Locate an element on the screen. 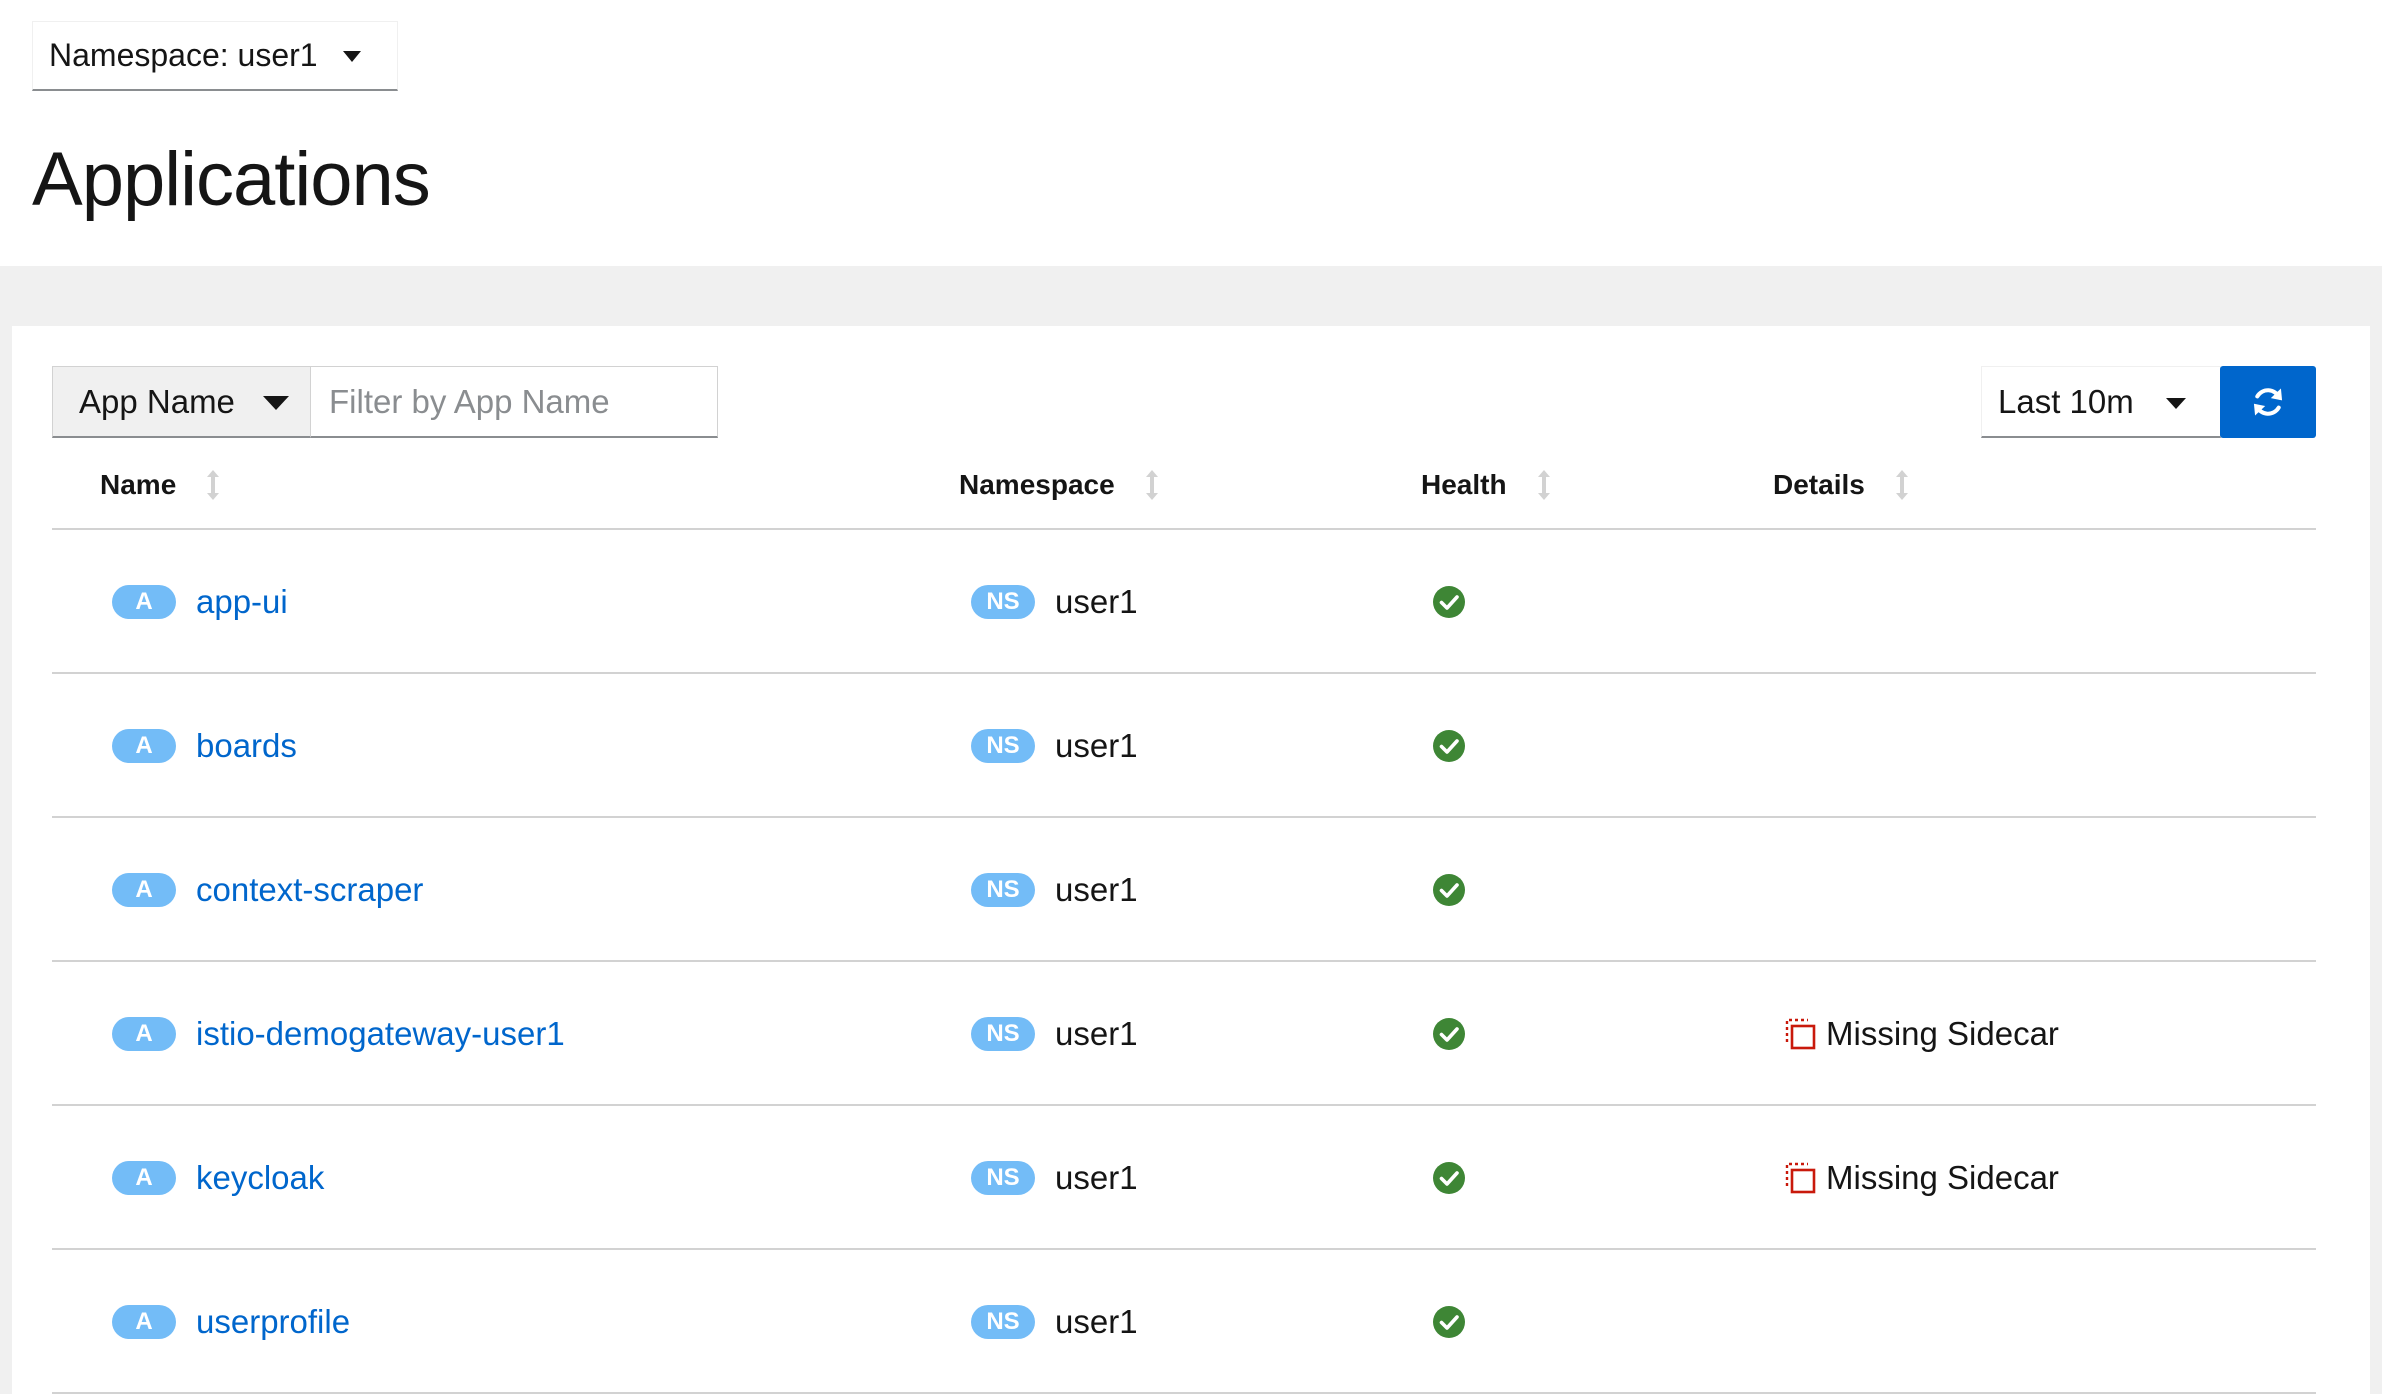 This screenshot has width=2382, height=1394. app-link: keycloak is located at coordinates (260, 1178).